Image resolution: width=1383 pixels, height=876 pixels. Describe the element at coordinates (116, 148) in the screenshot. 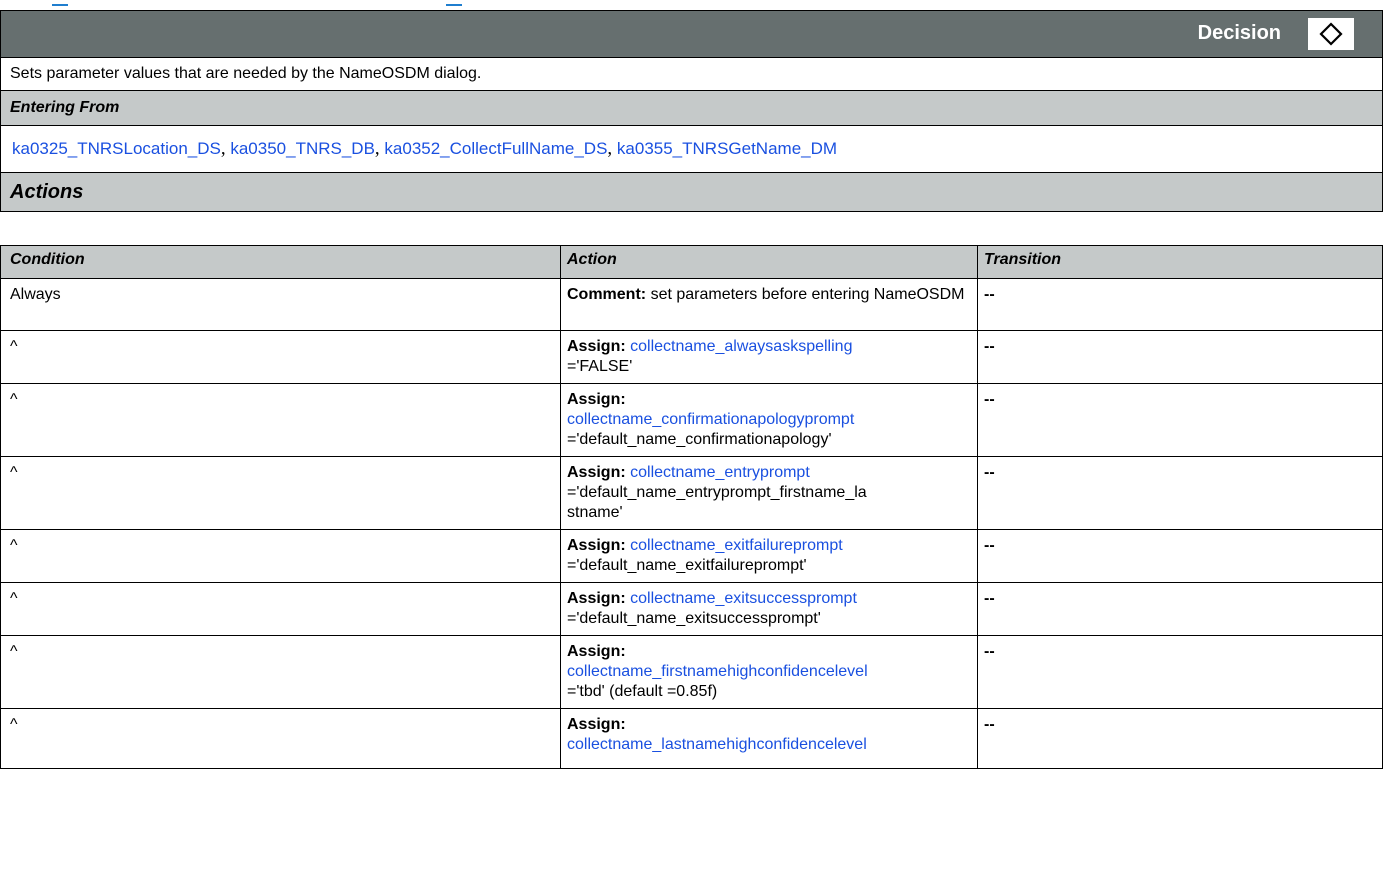

I see `entering-from-link: ka0325_TNRSLocation_DS` at that location.